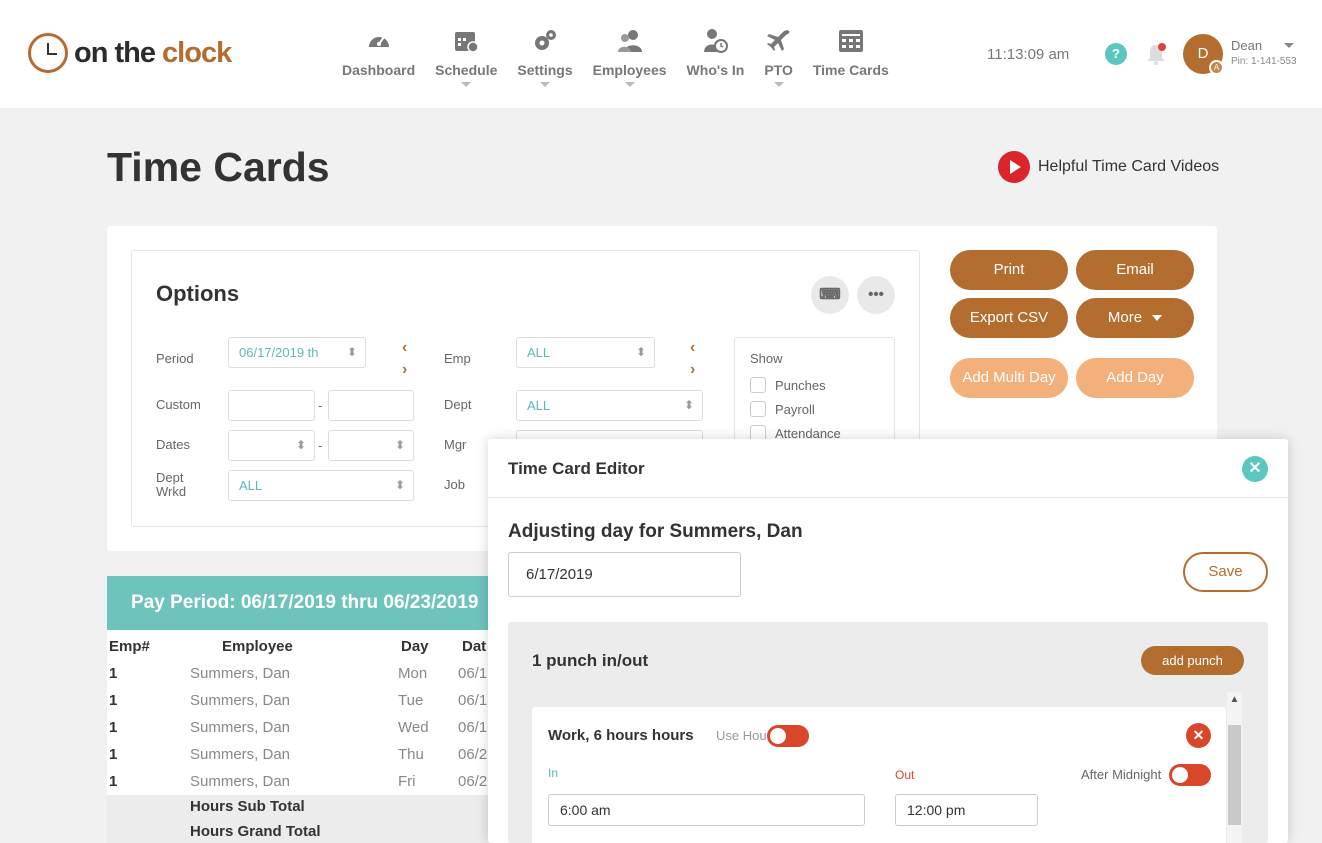 The image size is (1322, 843). I want to click on dept-label: Dept, so click(458, 404).